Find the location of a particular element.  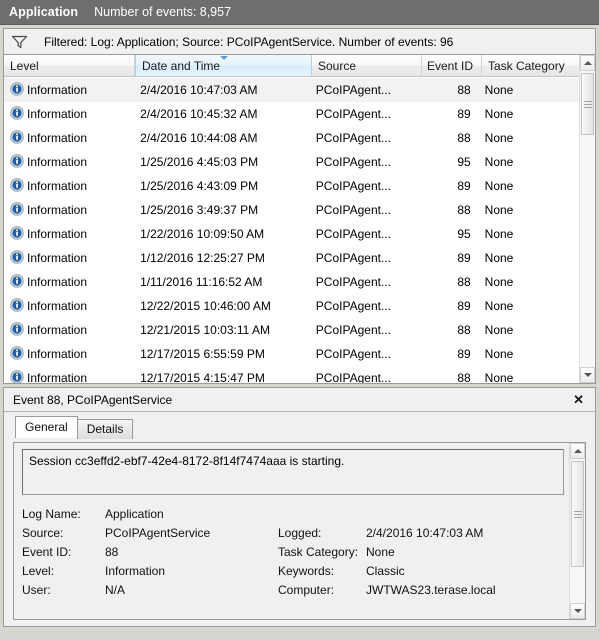

property-label: Event ID: is located at coordinates (47, 551).